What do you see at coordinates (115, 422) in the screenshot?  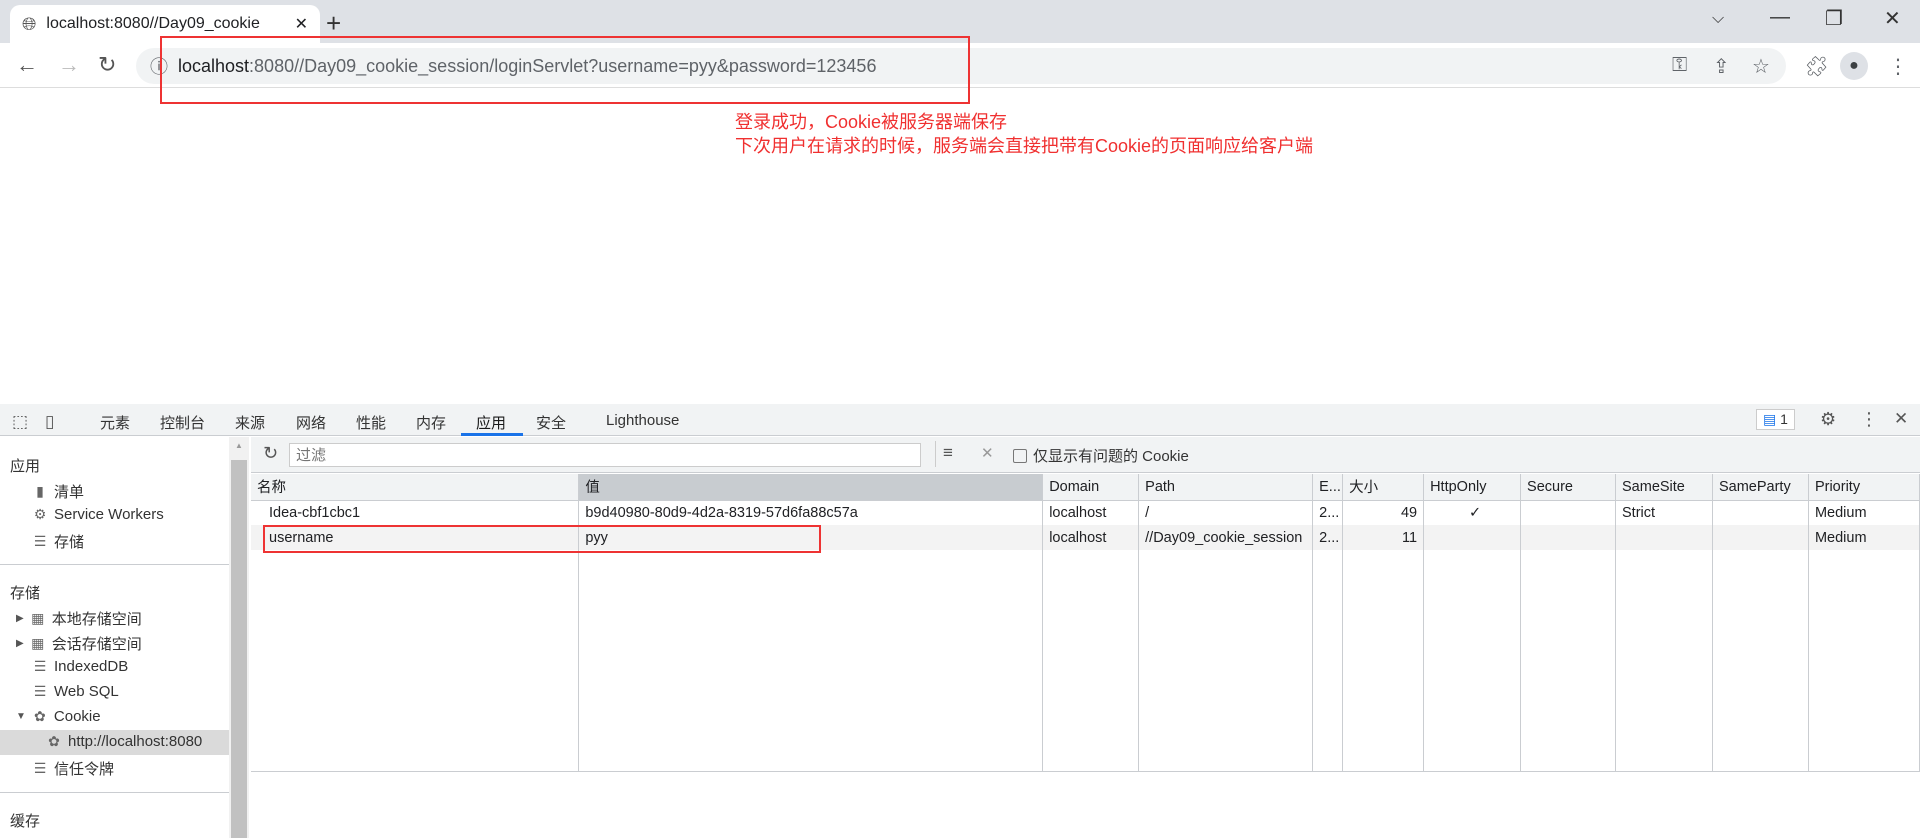 I see `tab-elements: 元素` at bounding box center [115, 422].